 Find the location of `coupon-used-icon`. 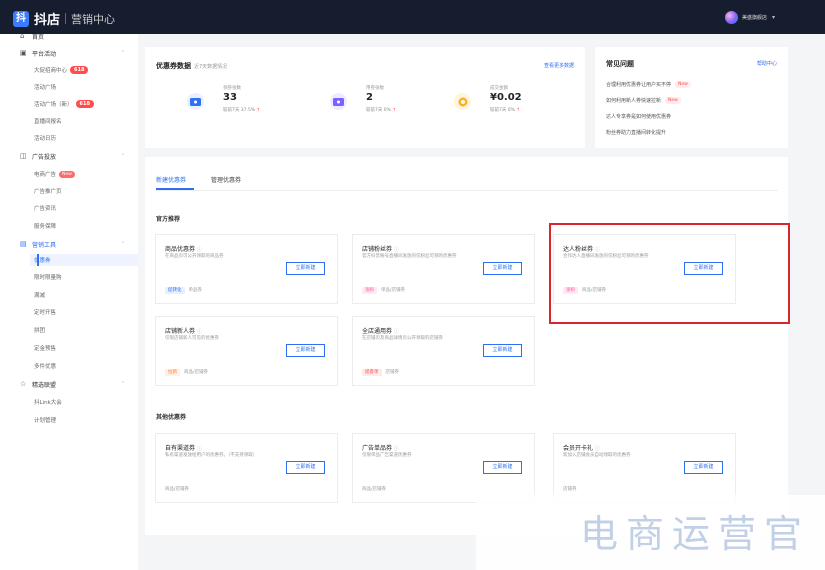

coupon-used-icon is located at coordinates (338, 101).